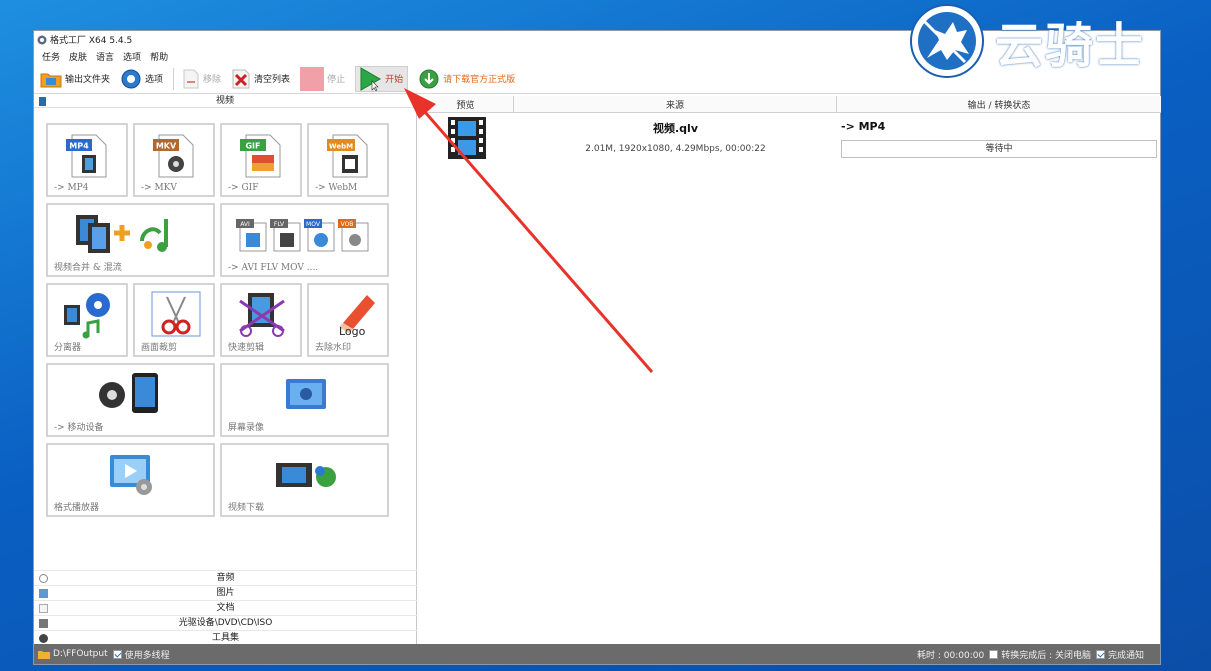 Image resolution: width=1211 pixels, height=671 pixels. I want to click on source-file-info: 2.01M, 1920x1080, 4.29Mbps, 00:00:22, so click(675, 149).